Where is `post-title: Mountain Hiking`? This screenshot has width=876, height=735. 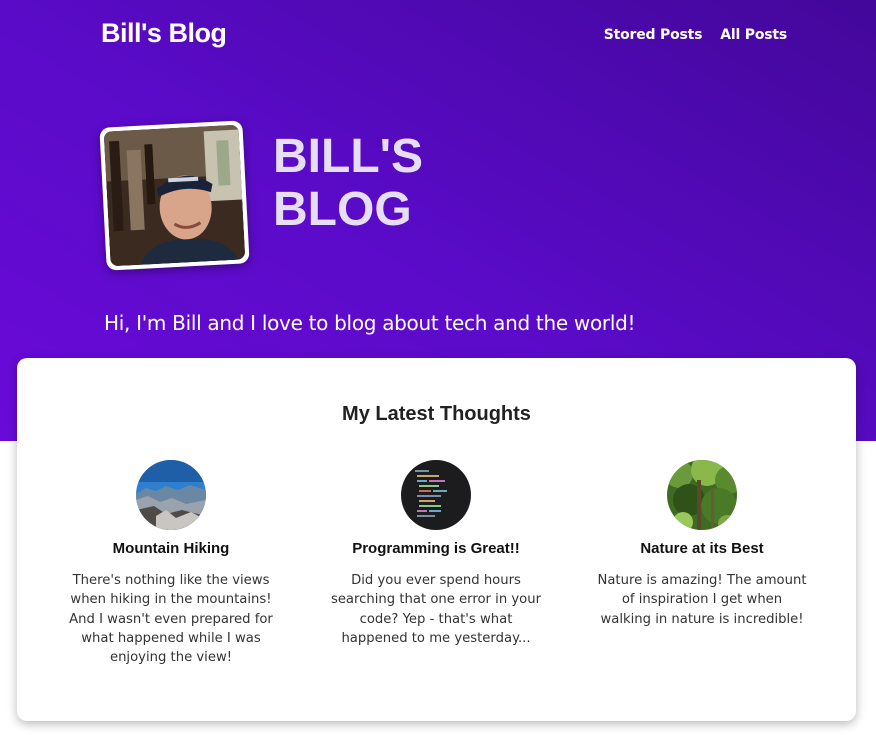 post-title: Mountain Hiking is located at coordinates (171, 548).